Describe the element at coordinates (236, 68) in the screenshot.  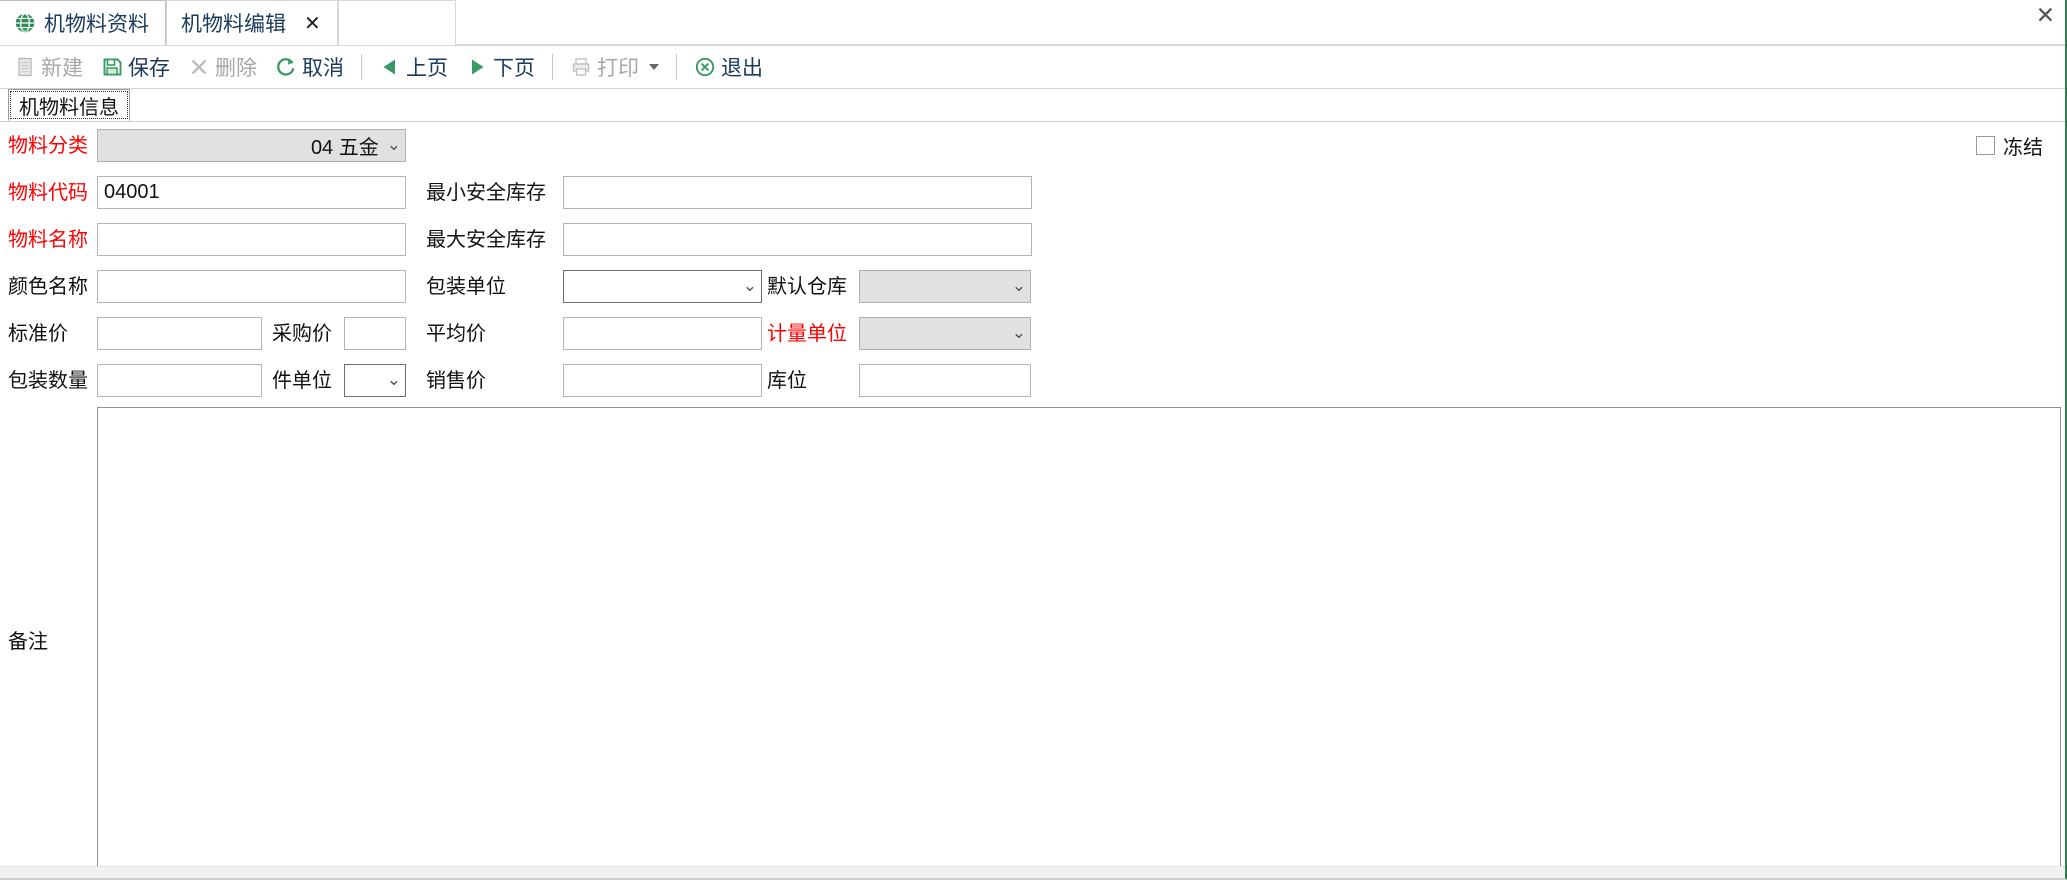
I see `toolbar-label: 删除` at that location.